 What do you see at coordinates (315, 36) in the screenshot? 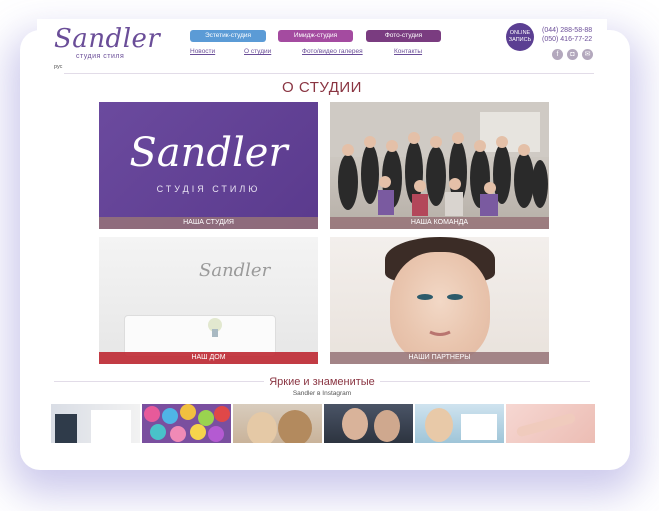
I see `image-studio-button: Имидж-студия` at bounding box center [315, 36].